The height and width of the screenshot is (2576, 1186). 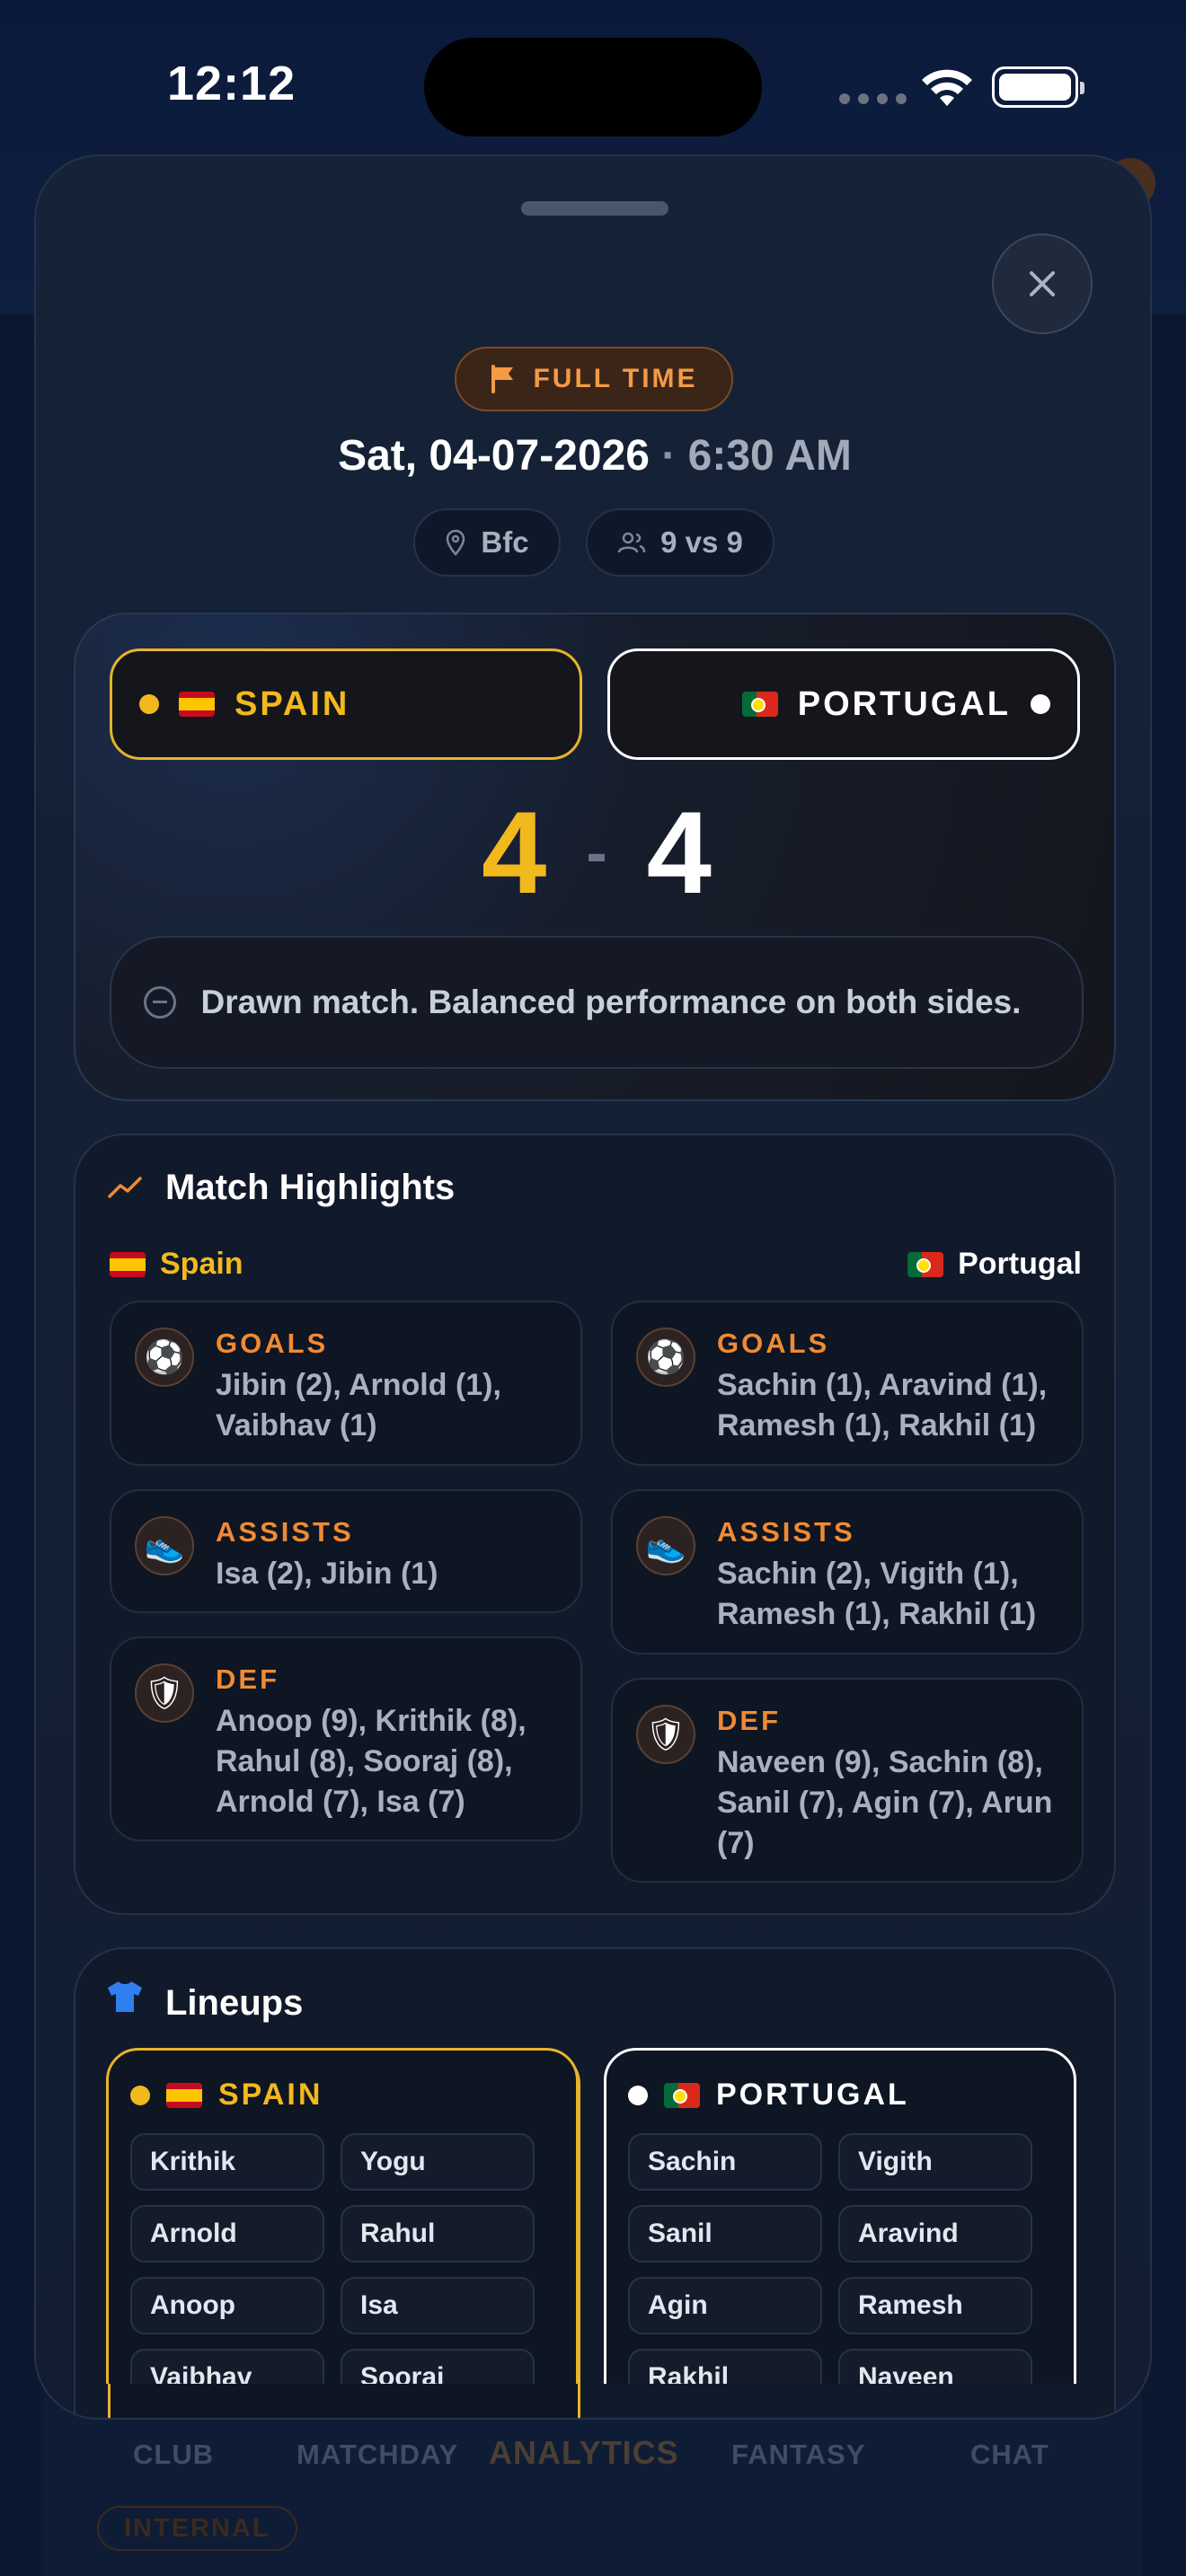 What do you see at coordinates (201, 1264) in the screenshot?
I see `highlights-home-name: Spain` at bounding box center [201, 1264].